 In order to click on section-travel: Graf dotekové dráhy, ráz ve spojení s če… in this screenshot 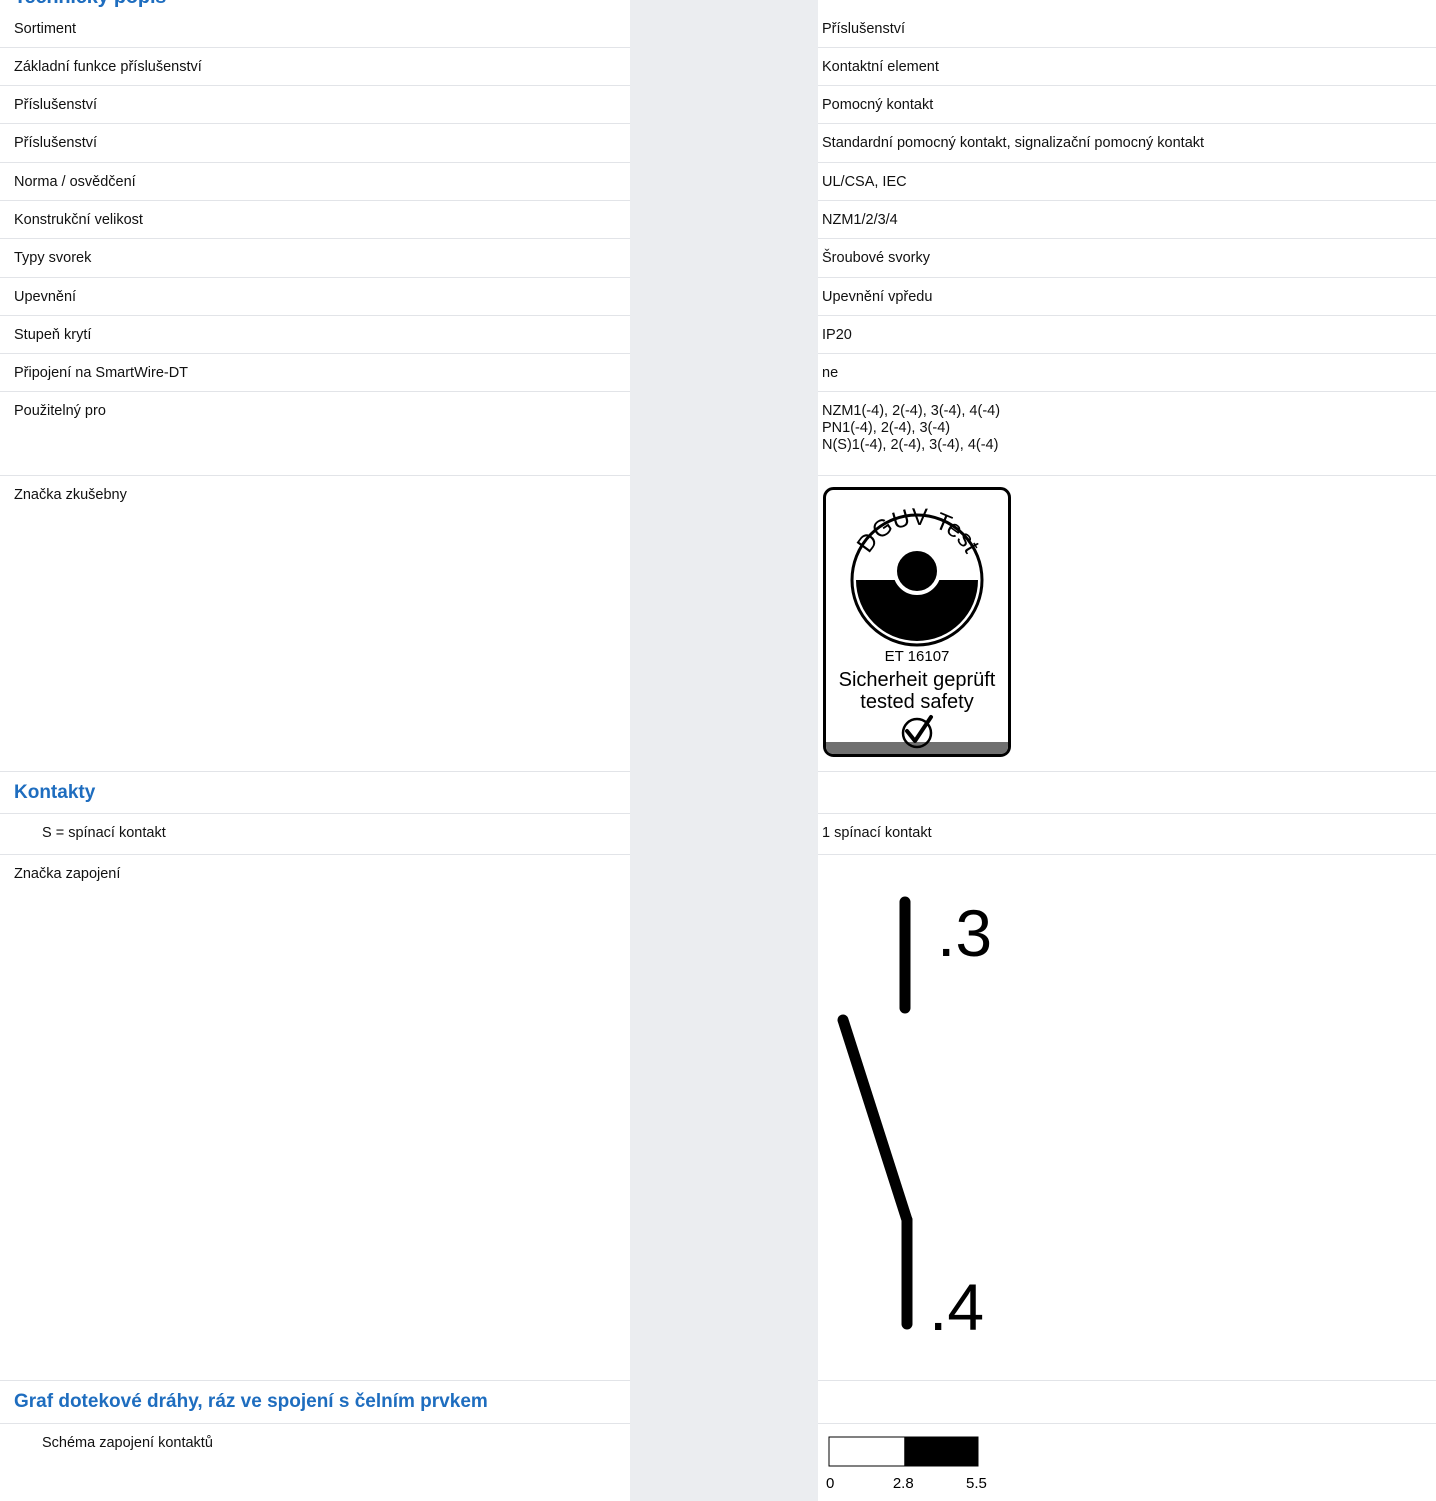, I will do `click(718, 1402)`.